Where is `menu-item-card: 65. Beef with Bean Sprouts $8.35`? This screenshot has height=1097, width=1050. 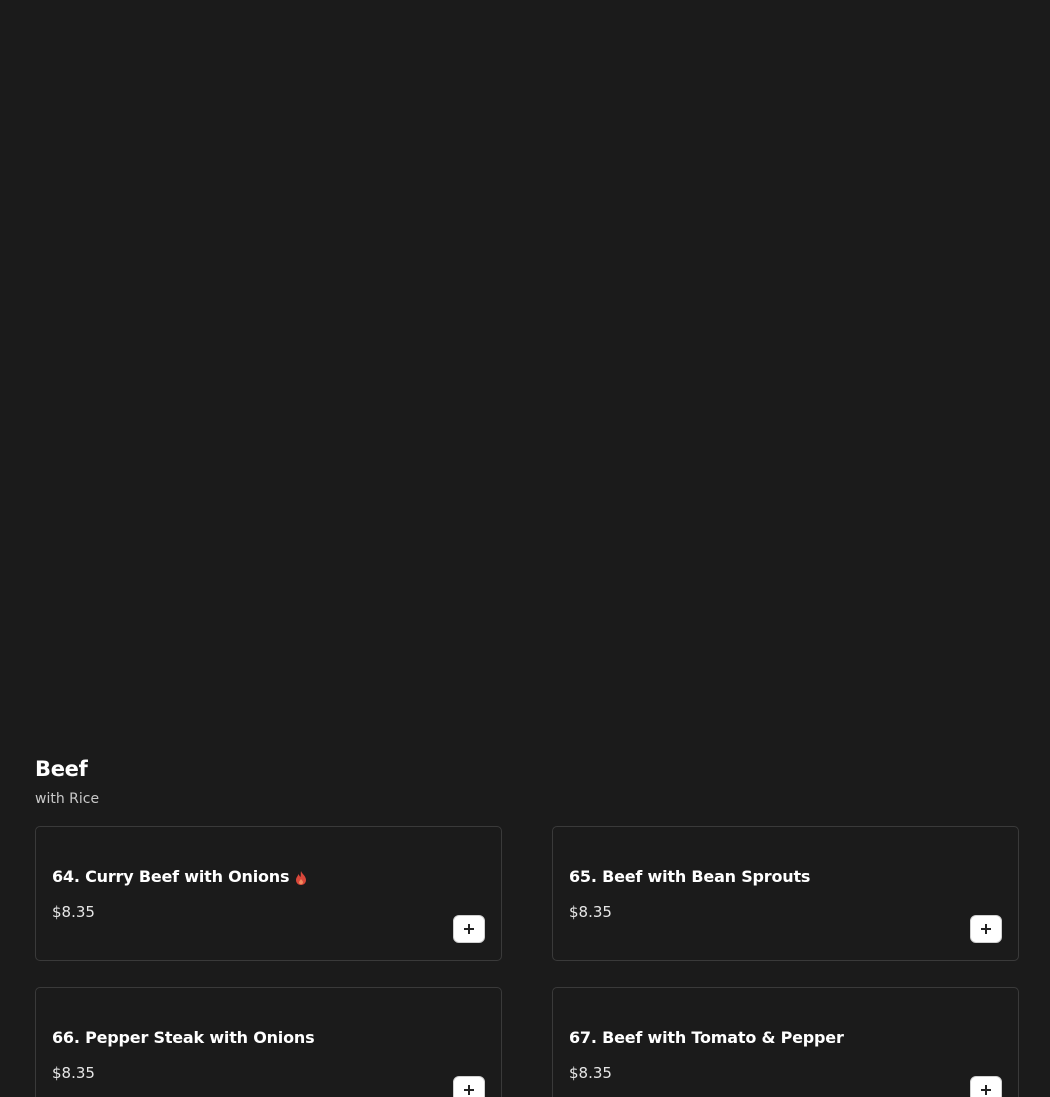 menu-item-card: 65. Beef with Bean Sprouts $8.35 is located at coordinates (785, 893).